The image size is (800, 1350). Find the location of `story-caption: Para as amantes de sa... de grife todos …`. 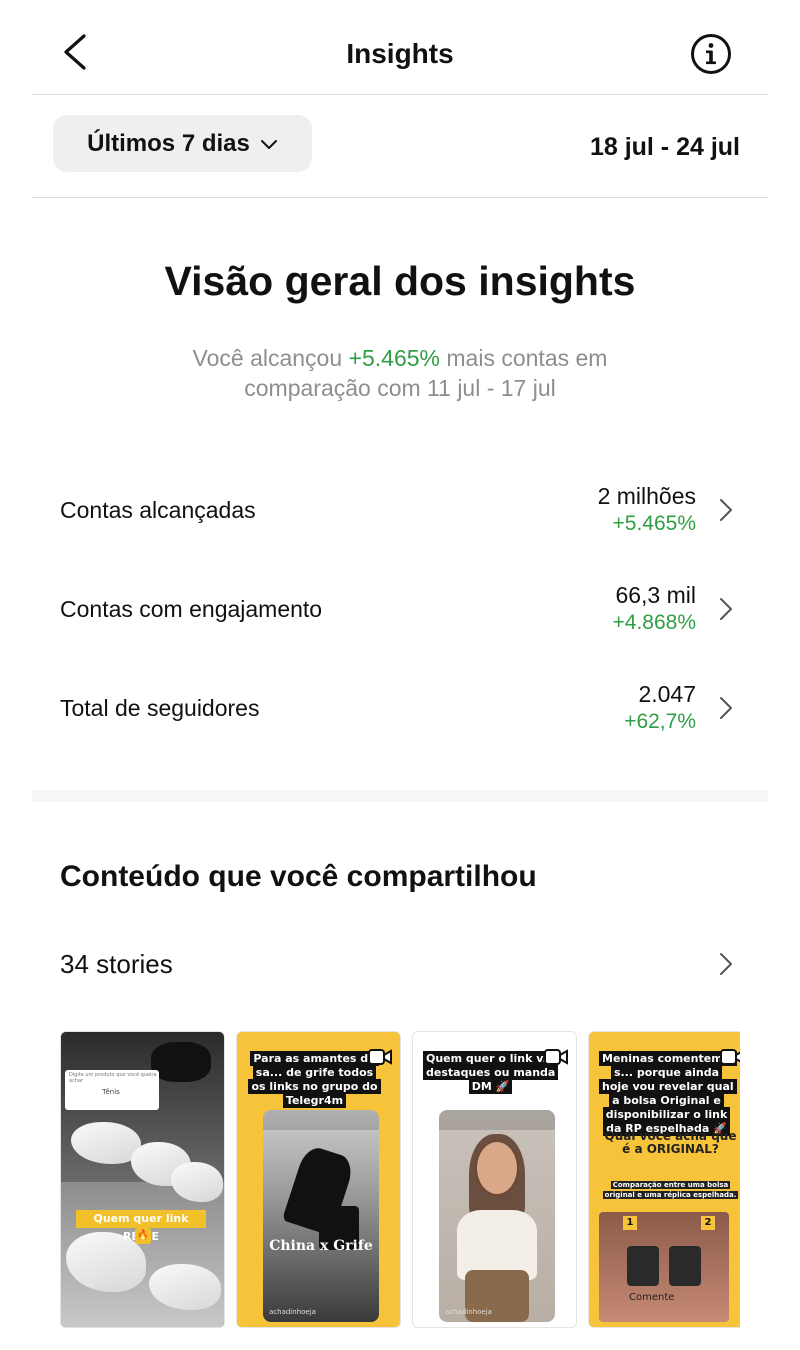

story-caption: Para as amantes de sa... de grife todos … is located at coordinates (314, 1079).